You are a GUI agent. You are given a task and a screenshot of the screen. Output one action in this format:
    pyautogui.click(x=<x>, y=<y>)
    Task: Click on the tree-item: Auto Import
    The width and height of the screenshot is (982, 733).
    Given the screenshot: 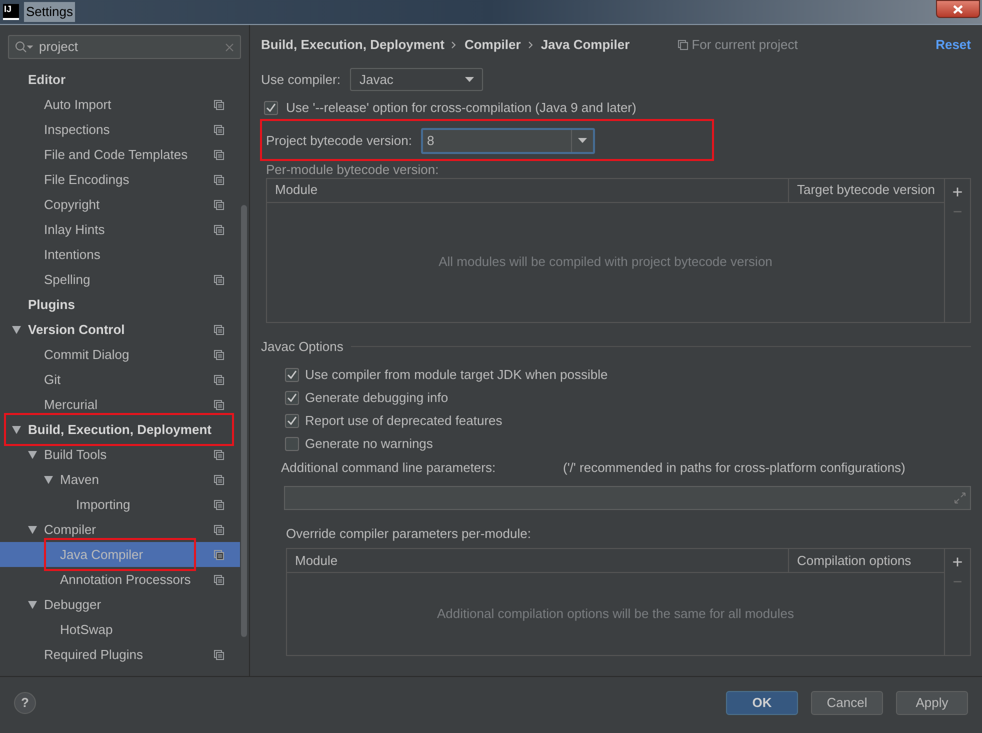 What is the action you would take?
    pyautogui.click(x=120, y=104)
    